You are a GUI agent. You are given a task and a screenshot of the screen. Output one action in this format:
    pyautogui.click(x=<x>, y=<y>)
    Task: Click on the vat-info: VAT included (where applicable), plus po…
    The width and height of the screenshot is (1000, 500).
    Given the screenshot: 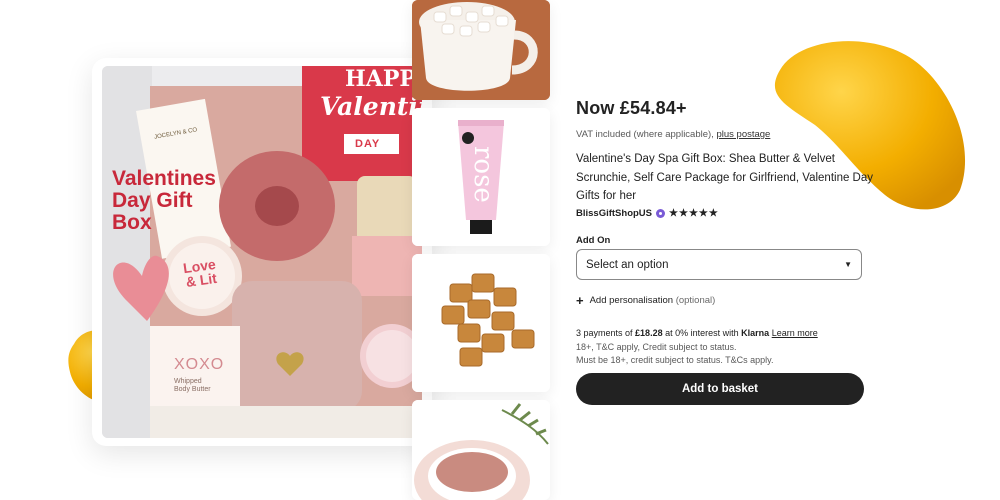 What is the action you would take?
    pyautogui.click(x=673, y=134)
    